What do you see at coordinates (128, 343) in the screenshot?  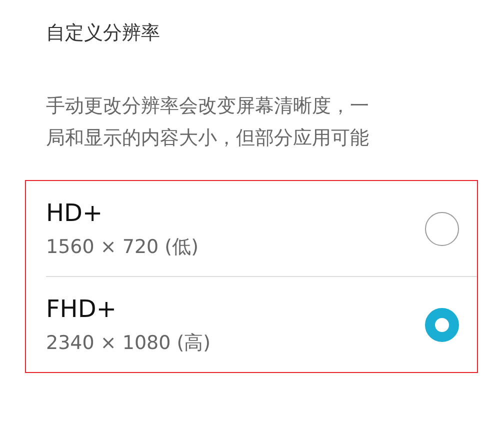 I see `resolution-text: 2340 × 1080 (高)` at bounding box center [128, 343].